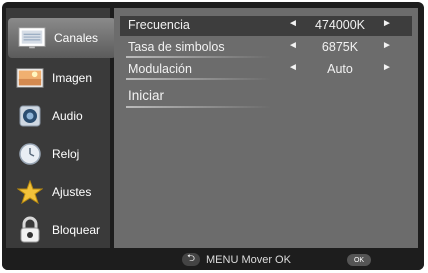 The height and width of the screenshot is (273, 428). I want to click on setting-label: Tasa de simbolos, so click(176, 47).